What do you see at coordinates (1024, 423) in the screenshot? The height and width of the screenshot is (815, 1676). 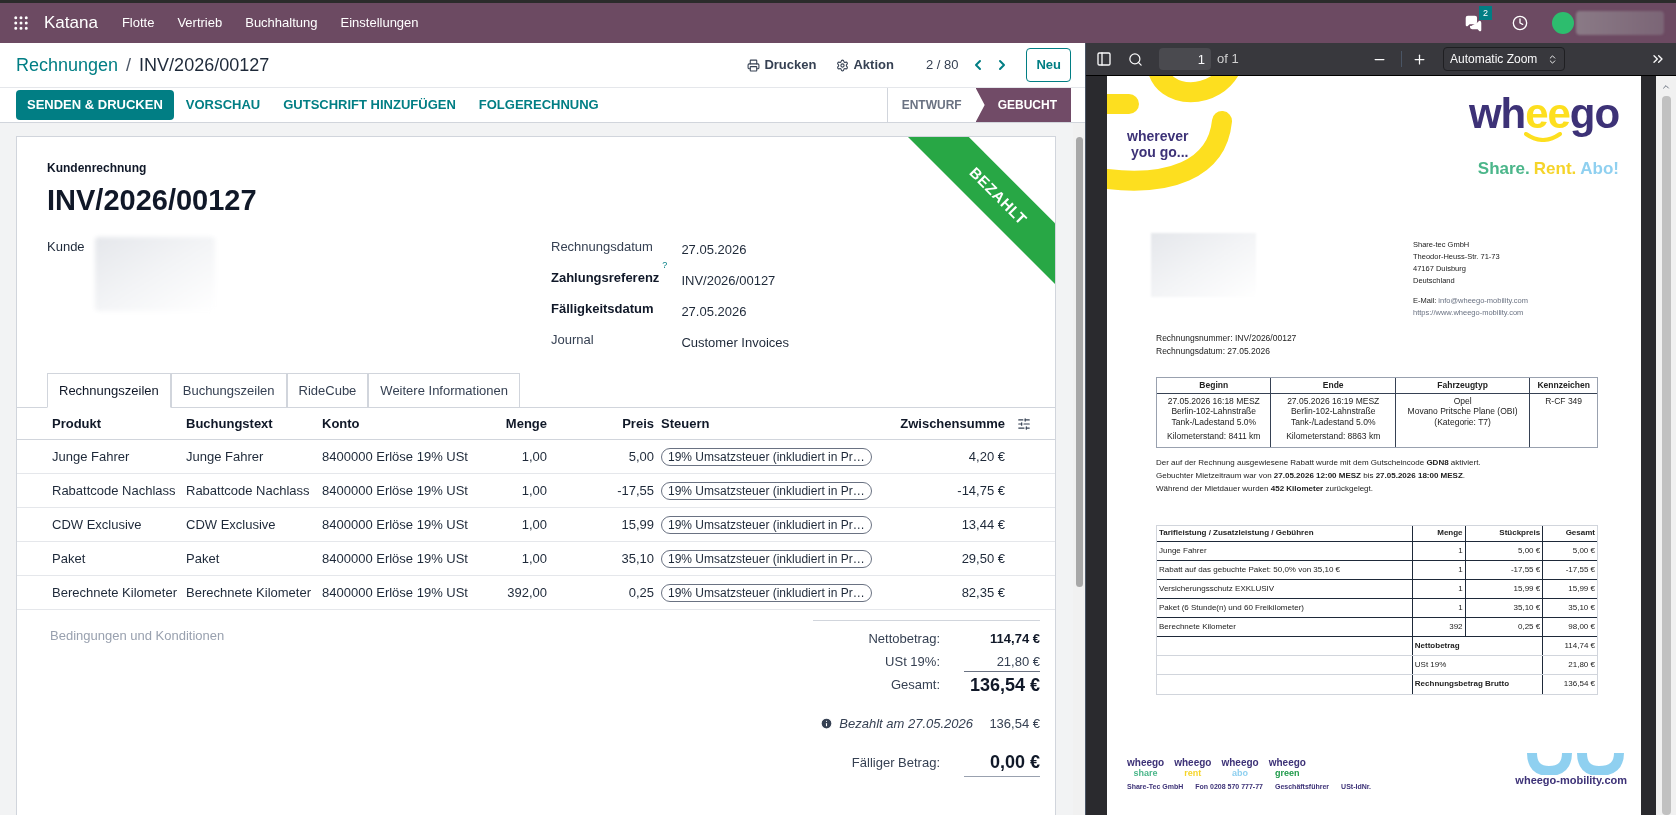 I see `column-settings-icon` at bounding box center [1024, 423].